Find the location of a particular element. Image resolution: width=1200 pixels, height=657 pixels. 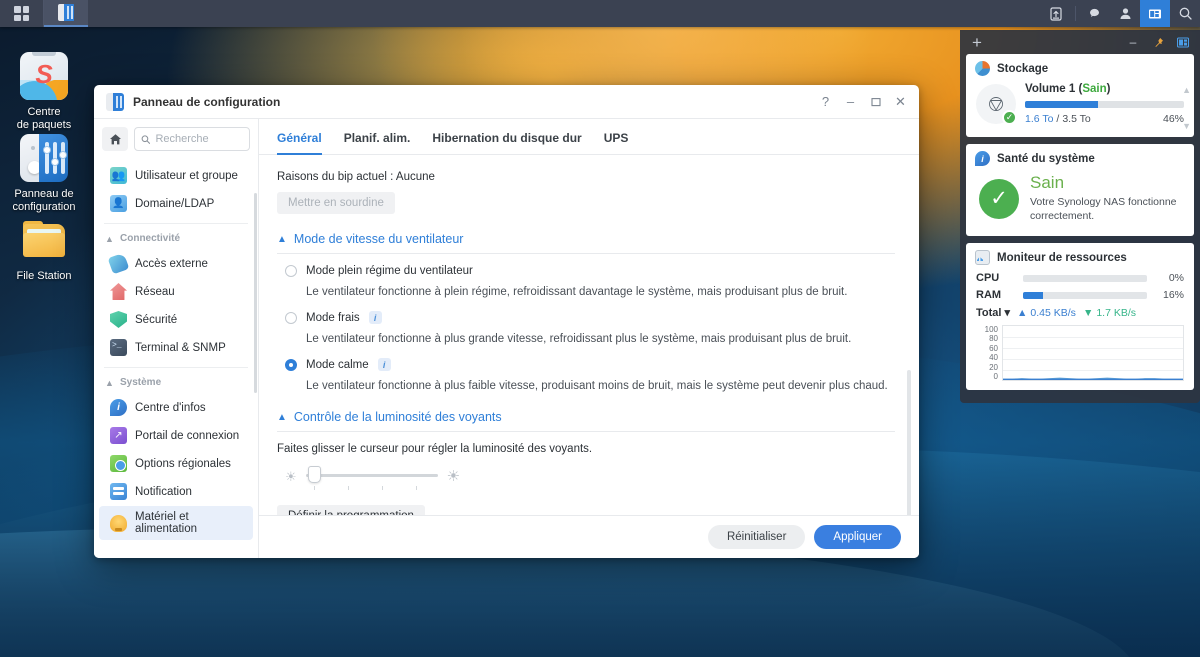

volume-icon: ⎊ ✓ is located at coordinates (996, 104).